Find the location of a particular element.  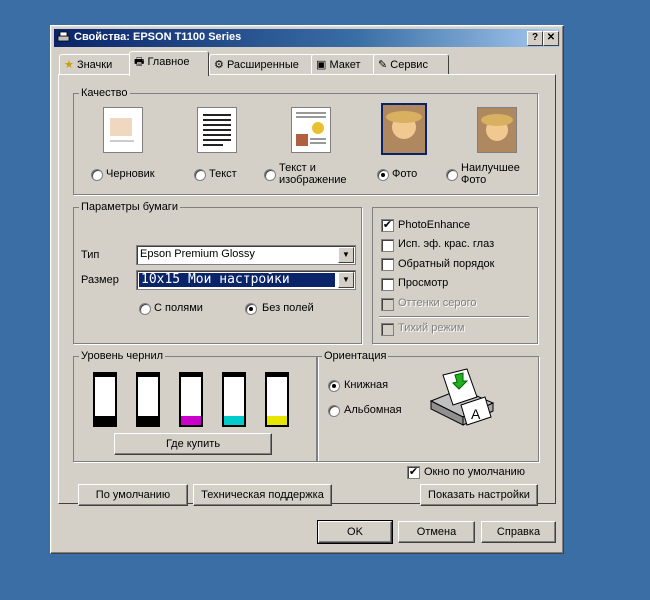

tab-label: Расширенные is located at coordinates (262, 65).